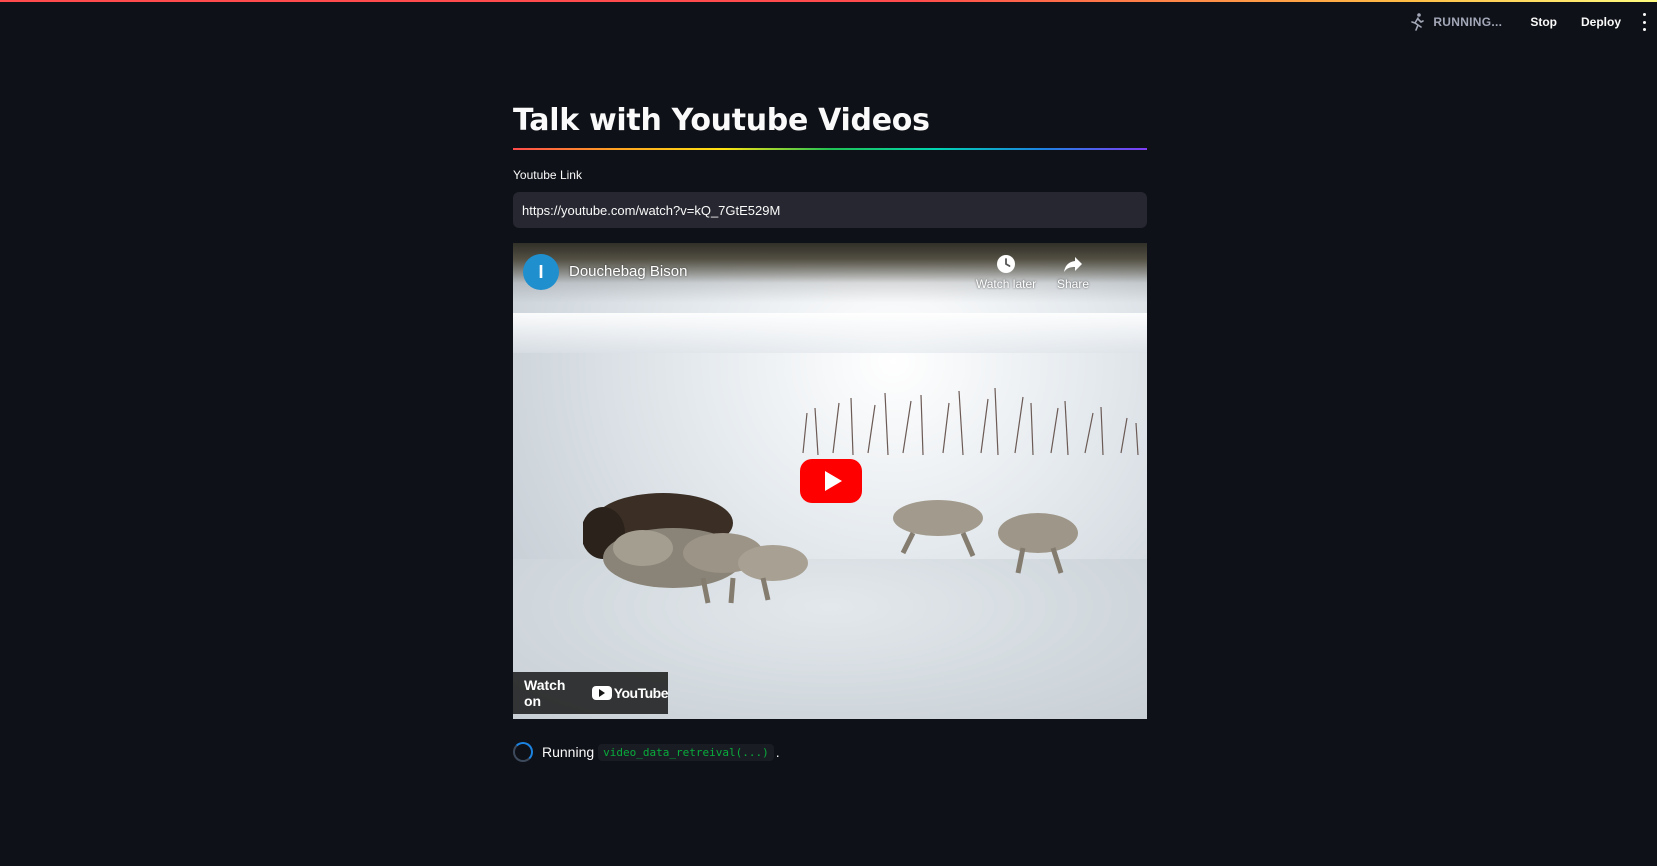  Describe the element at coordinates (830, 333) in the screenshot. I see `video-frame-snow` at that location.